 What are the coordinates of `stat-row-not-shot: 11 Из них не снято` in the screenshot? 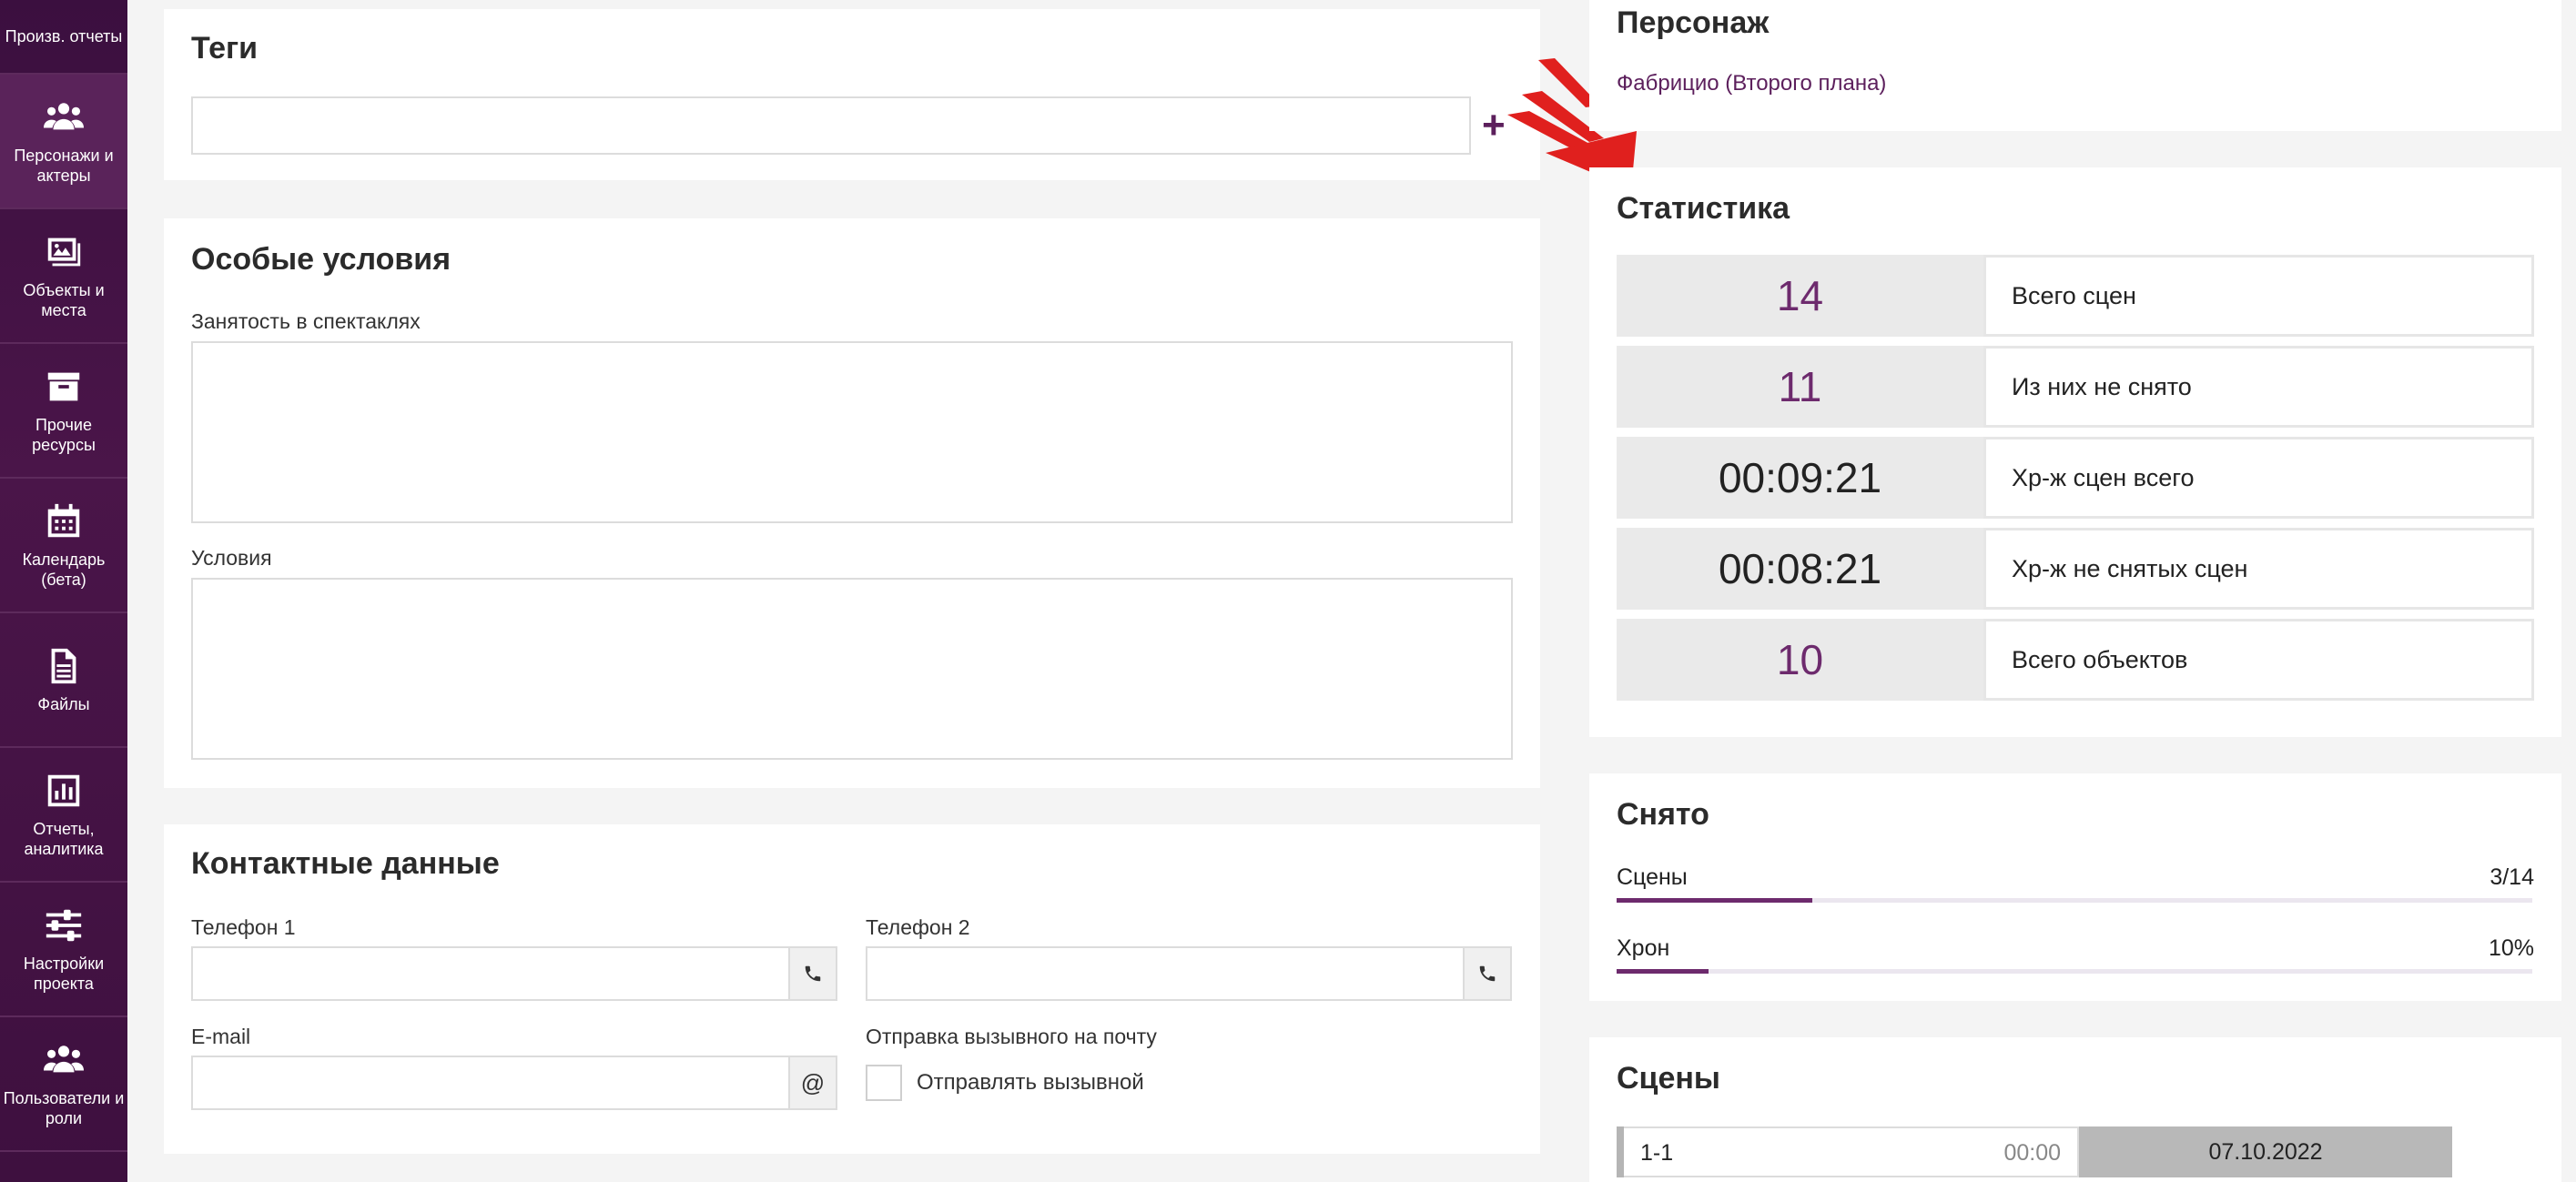 It's located at (2075, 387).